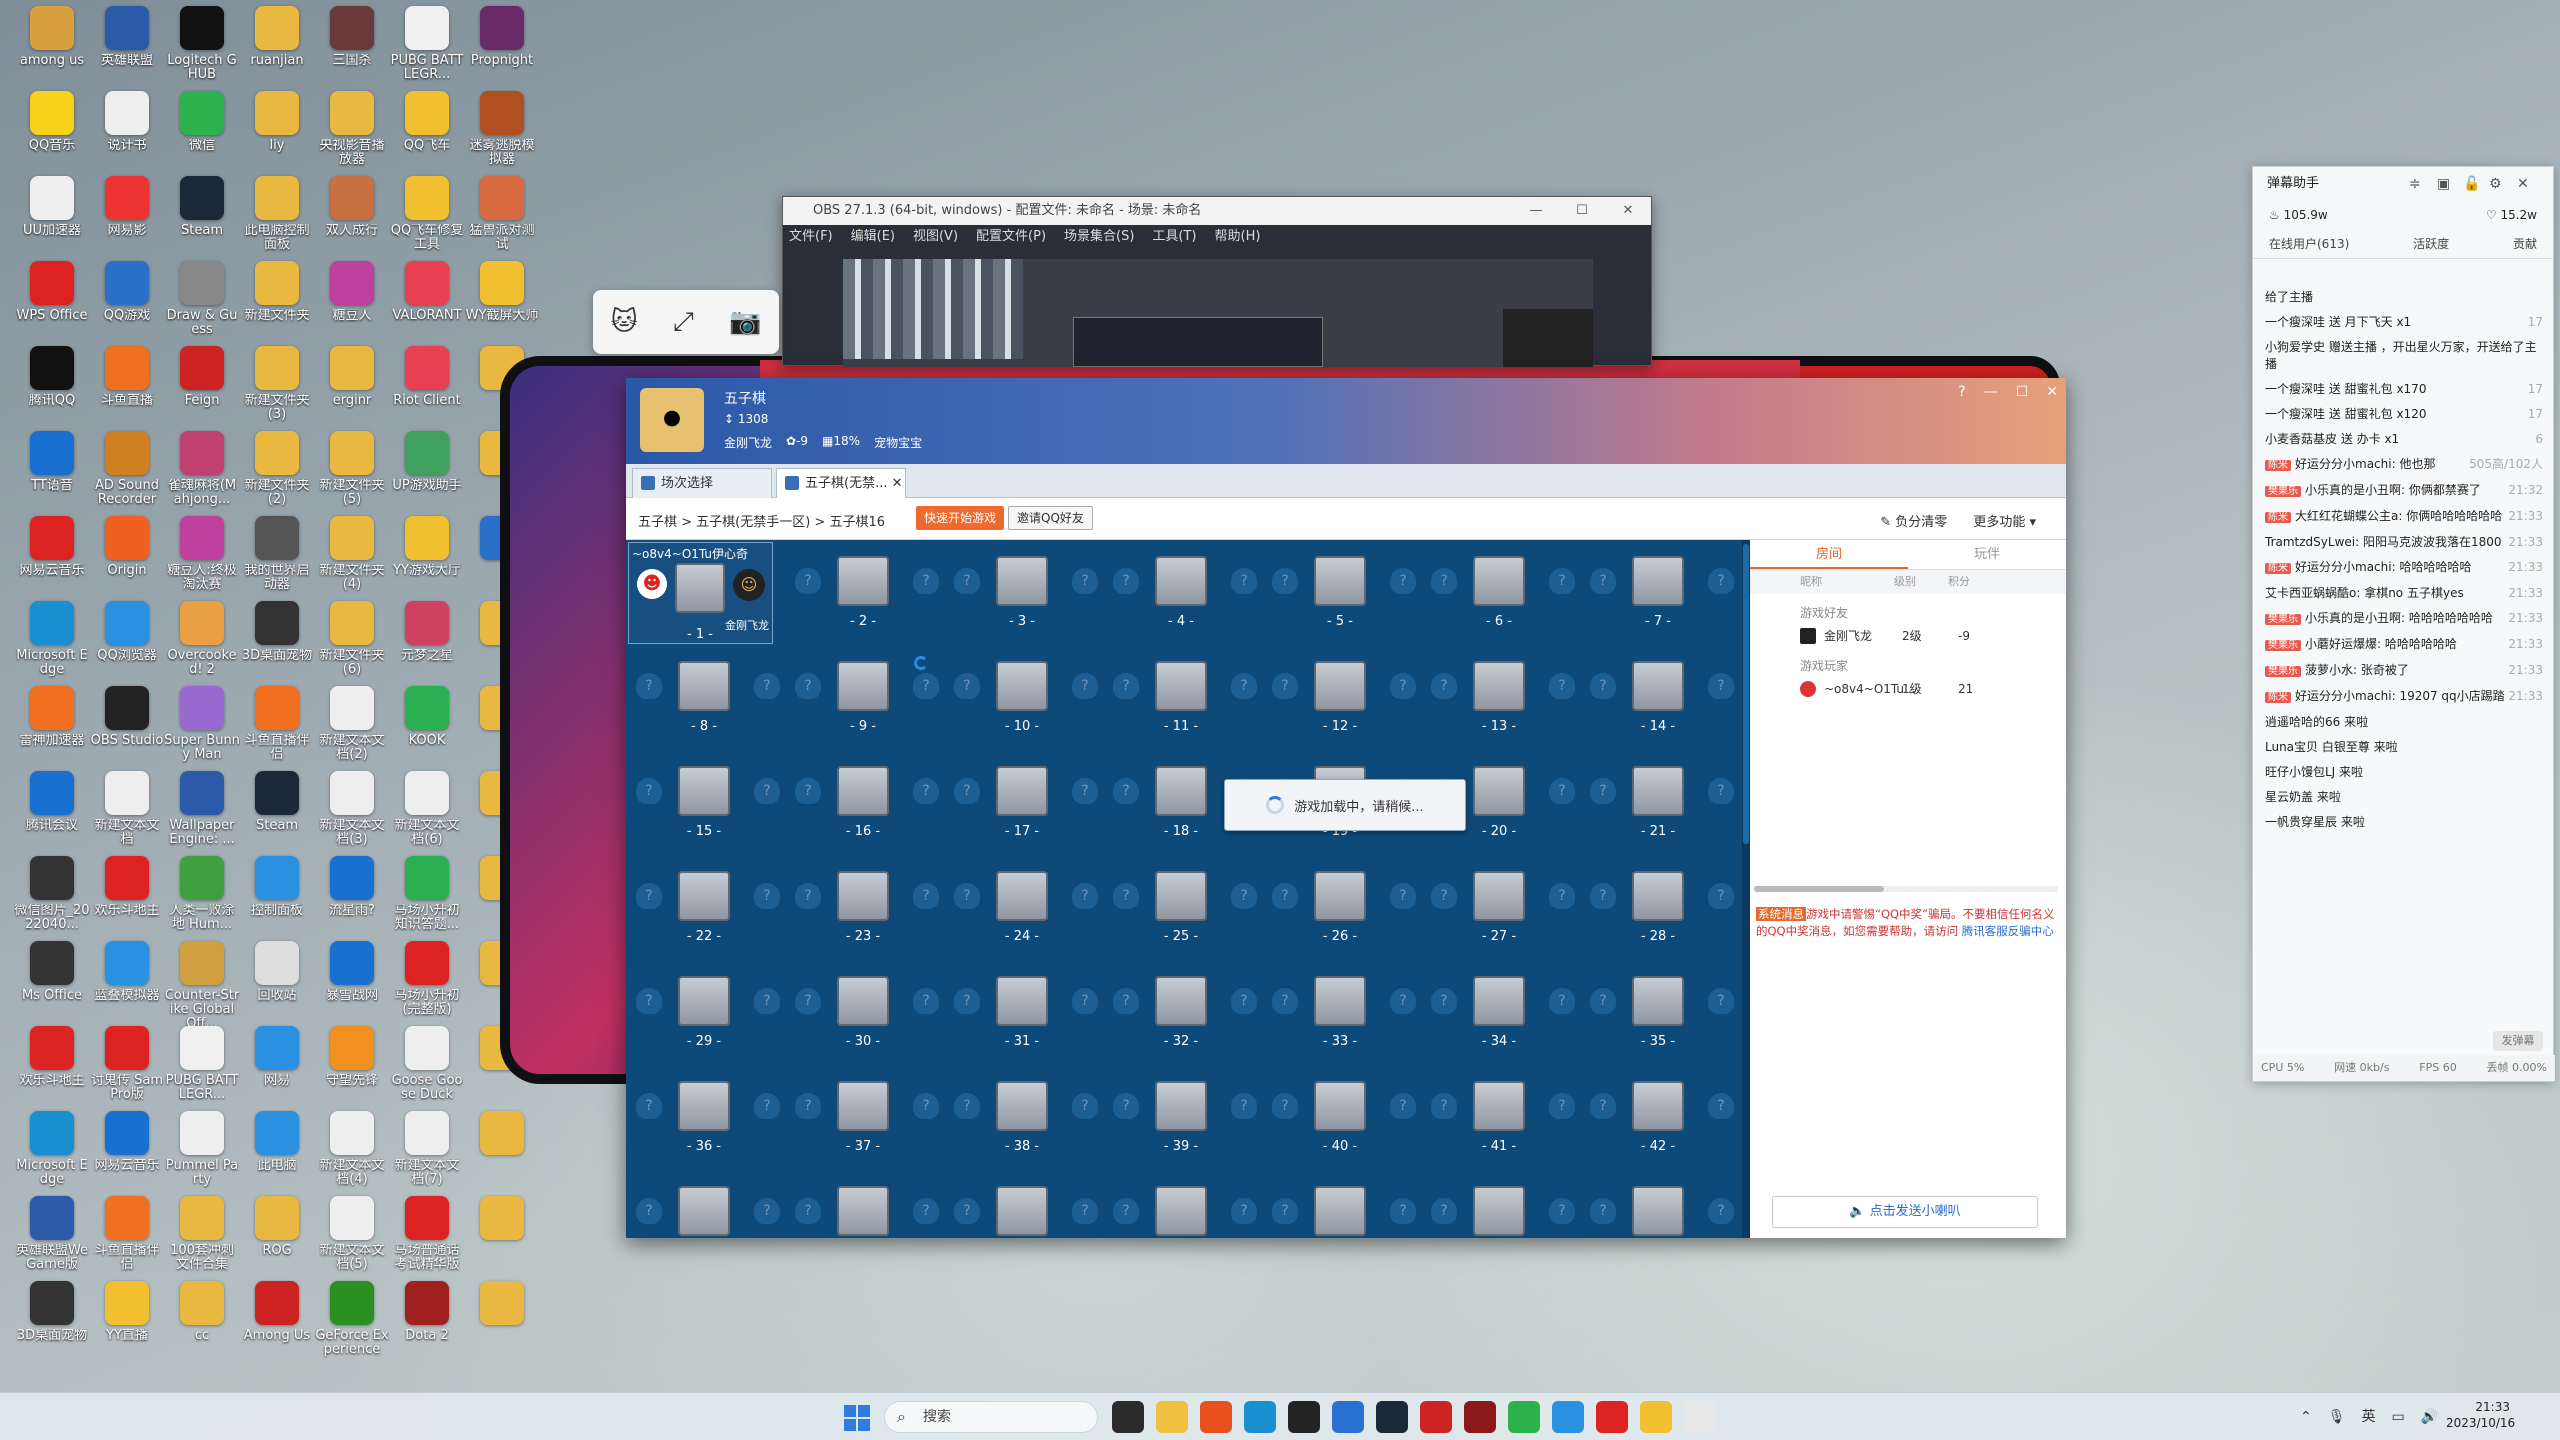  I want to click on obs-menu-profile: 配置文件(P), so click(1011, 237).